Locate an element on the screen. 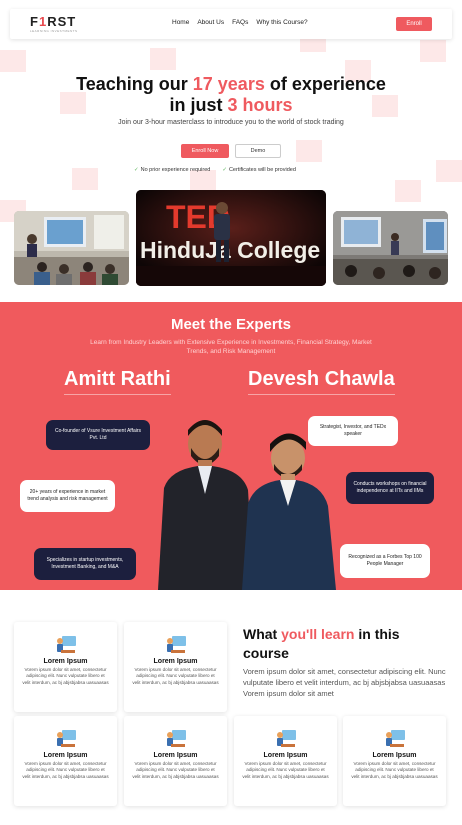  logo-number: 1 is located at coordinates (43, 21).